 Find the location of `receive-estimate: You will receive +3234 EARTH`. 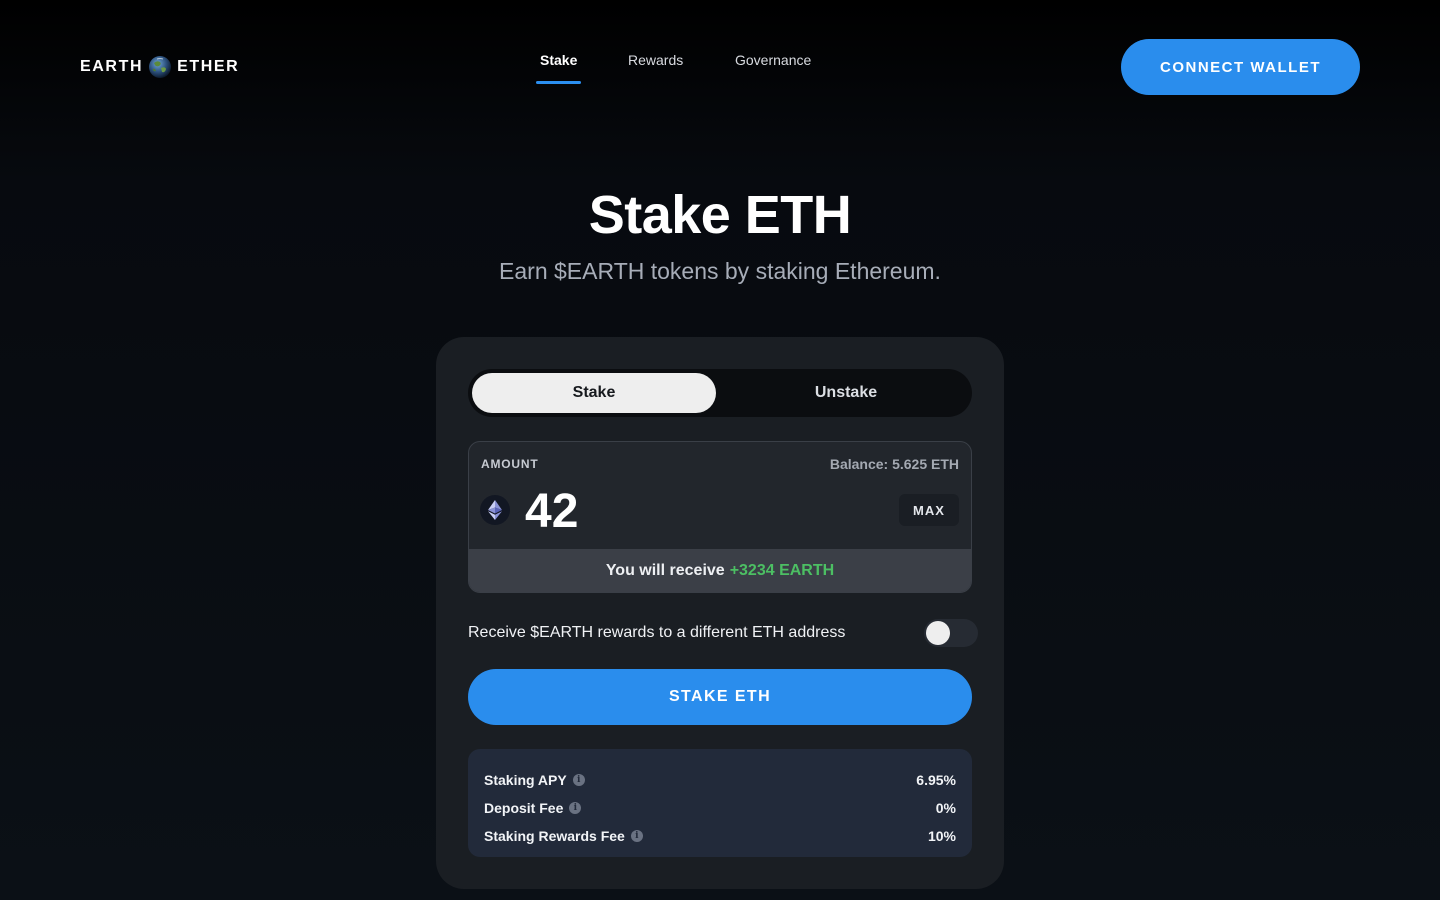

receive-estimate: You will receive +3234 EARTH is located at coordinates (720, 570).